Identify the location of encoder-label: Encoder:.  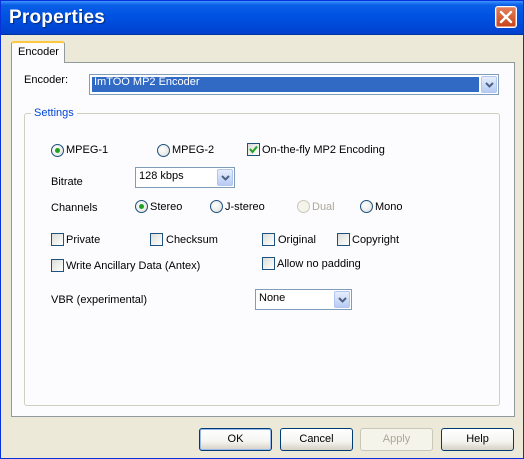
(46, 80).